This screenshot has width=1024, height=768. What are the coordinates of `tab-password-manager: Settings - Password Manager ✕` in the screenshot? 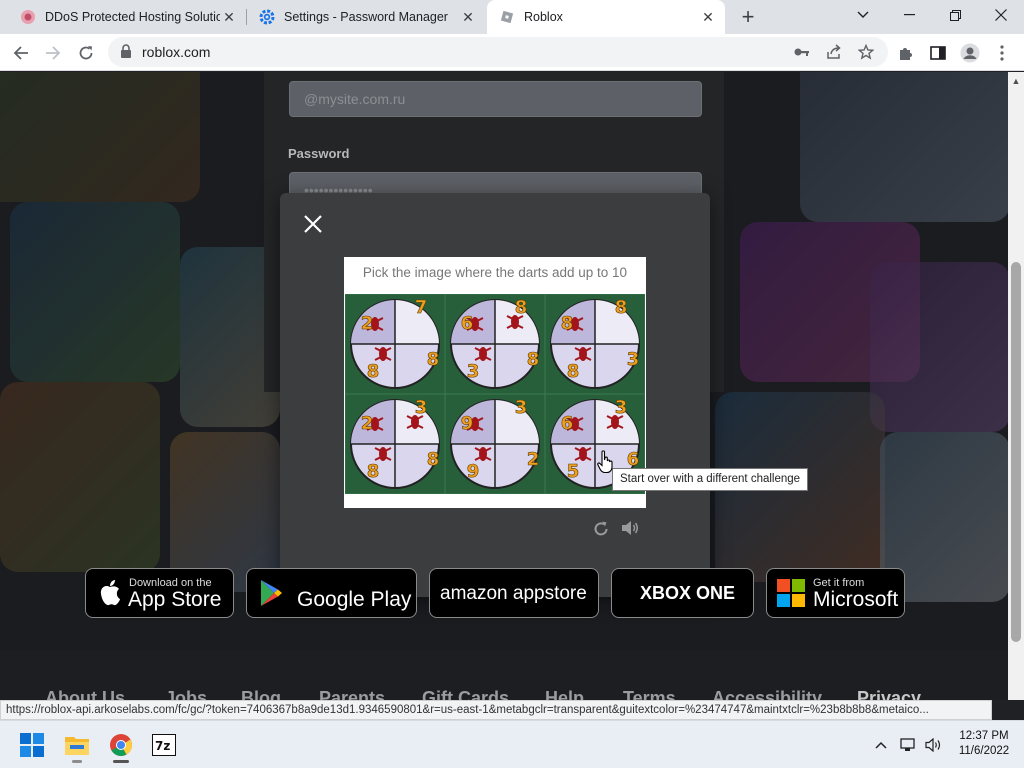 It's located at (366, 17).